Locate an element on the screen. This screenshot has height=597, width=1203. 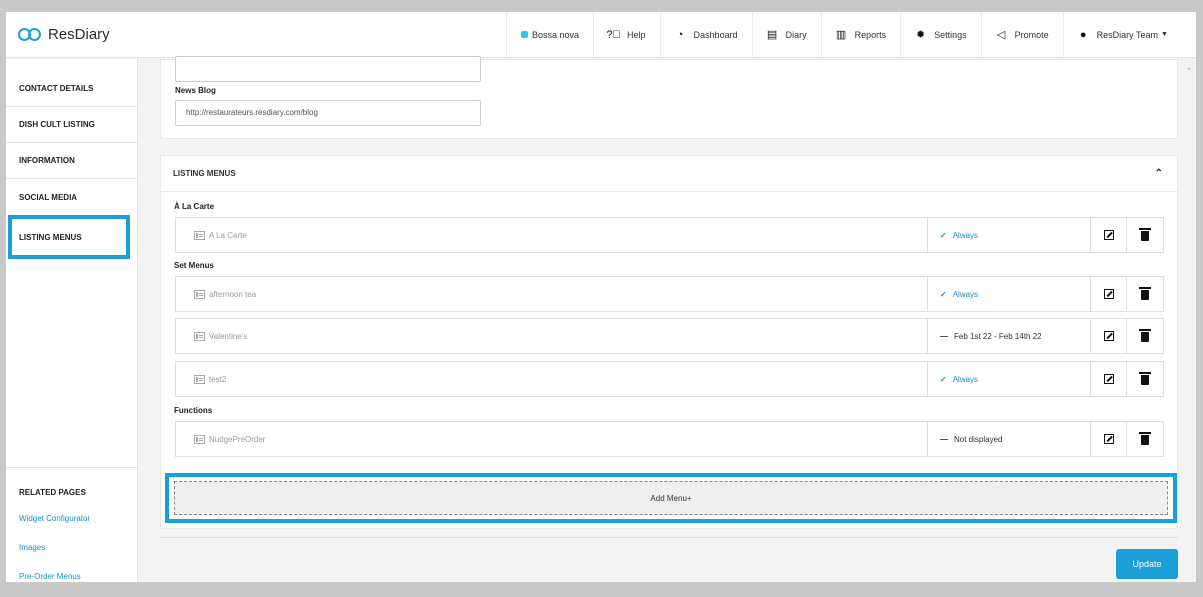
divider is located at coordinates (669, 537).